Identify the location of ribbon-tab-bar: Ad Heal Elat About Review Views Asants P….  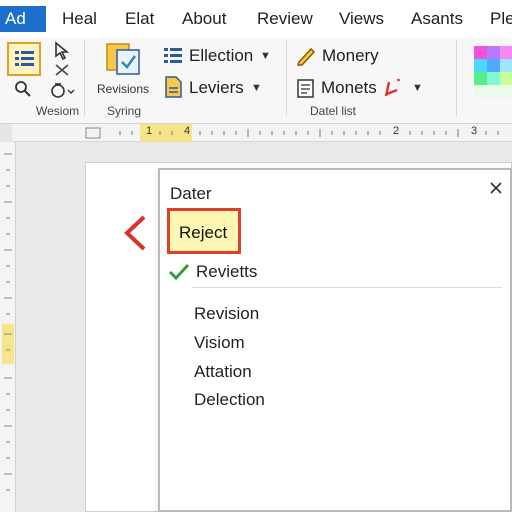
(256, 19).